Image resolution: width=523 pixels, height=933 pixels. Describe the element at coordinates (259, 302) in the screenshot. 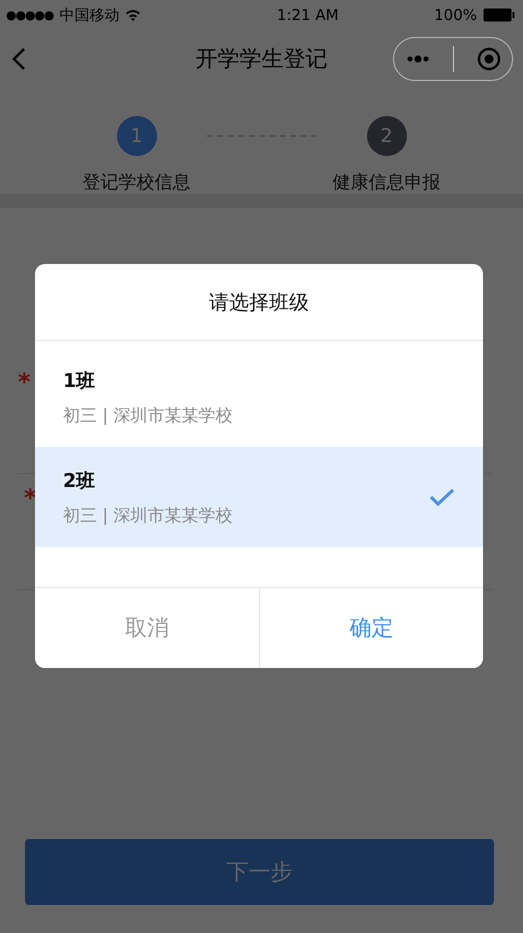

I see `dialog-title: 请选择班级` at that location.